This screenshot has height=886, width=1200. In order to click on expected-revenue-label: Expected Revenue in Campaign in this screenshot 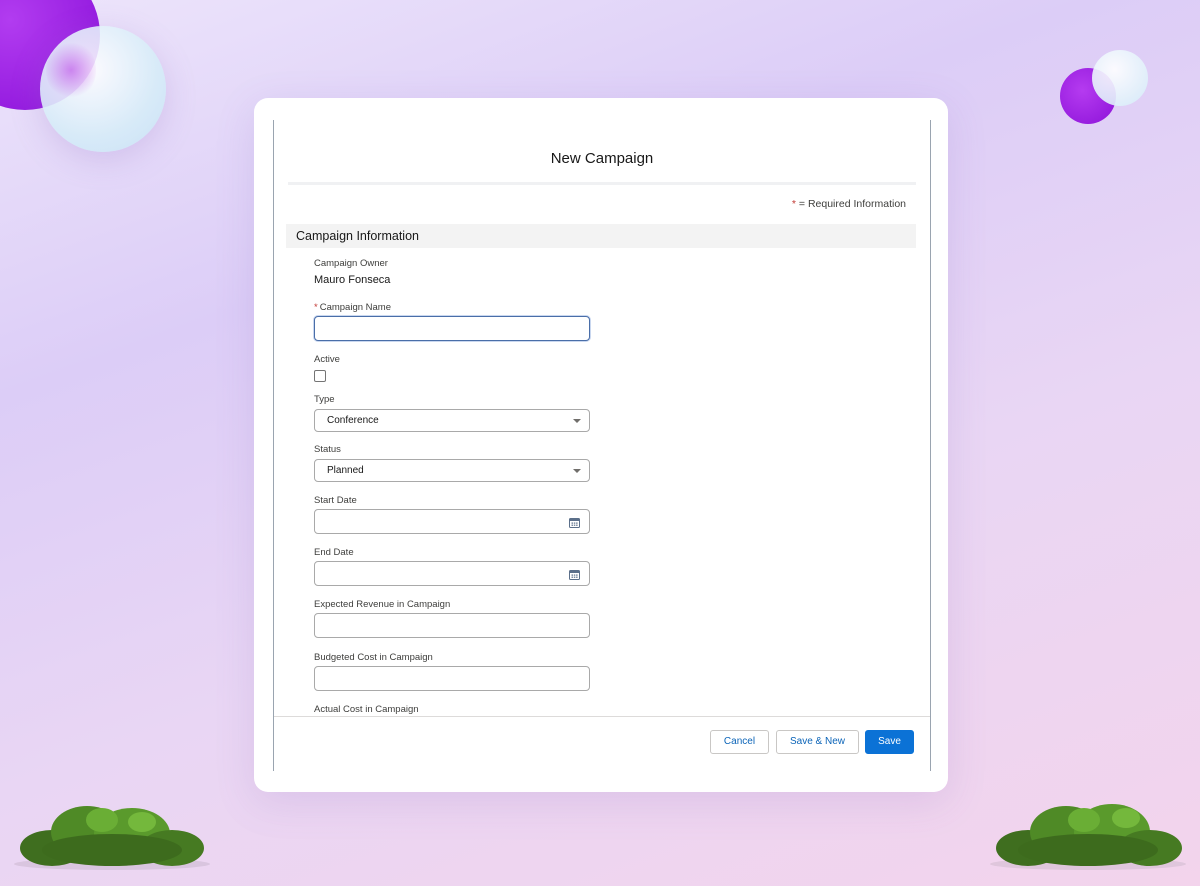, I will do `click(382, 604)`.